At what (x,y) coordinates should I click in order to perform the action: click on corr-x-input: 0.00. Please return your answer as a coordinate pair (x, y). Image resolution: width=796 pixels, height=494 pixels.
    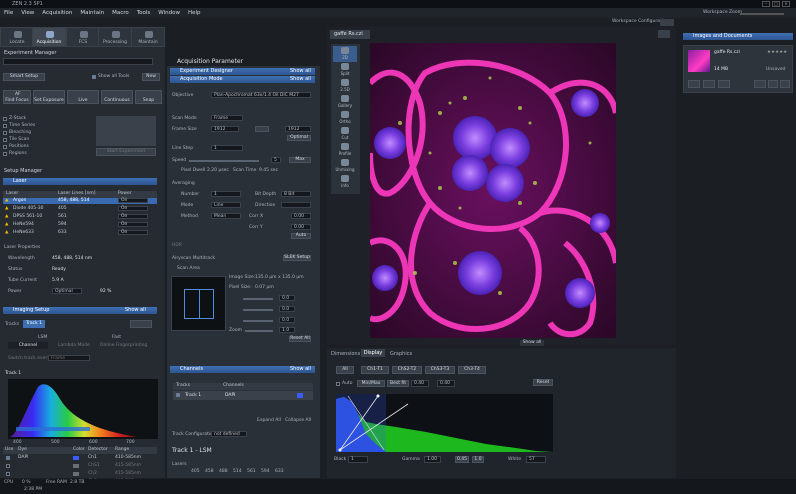
    Looking at the image, I should click on (301, 216).